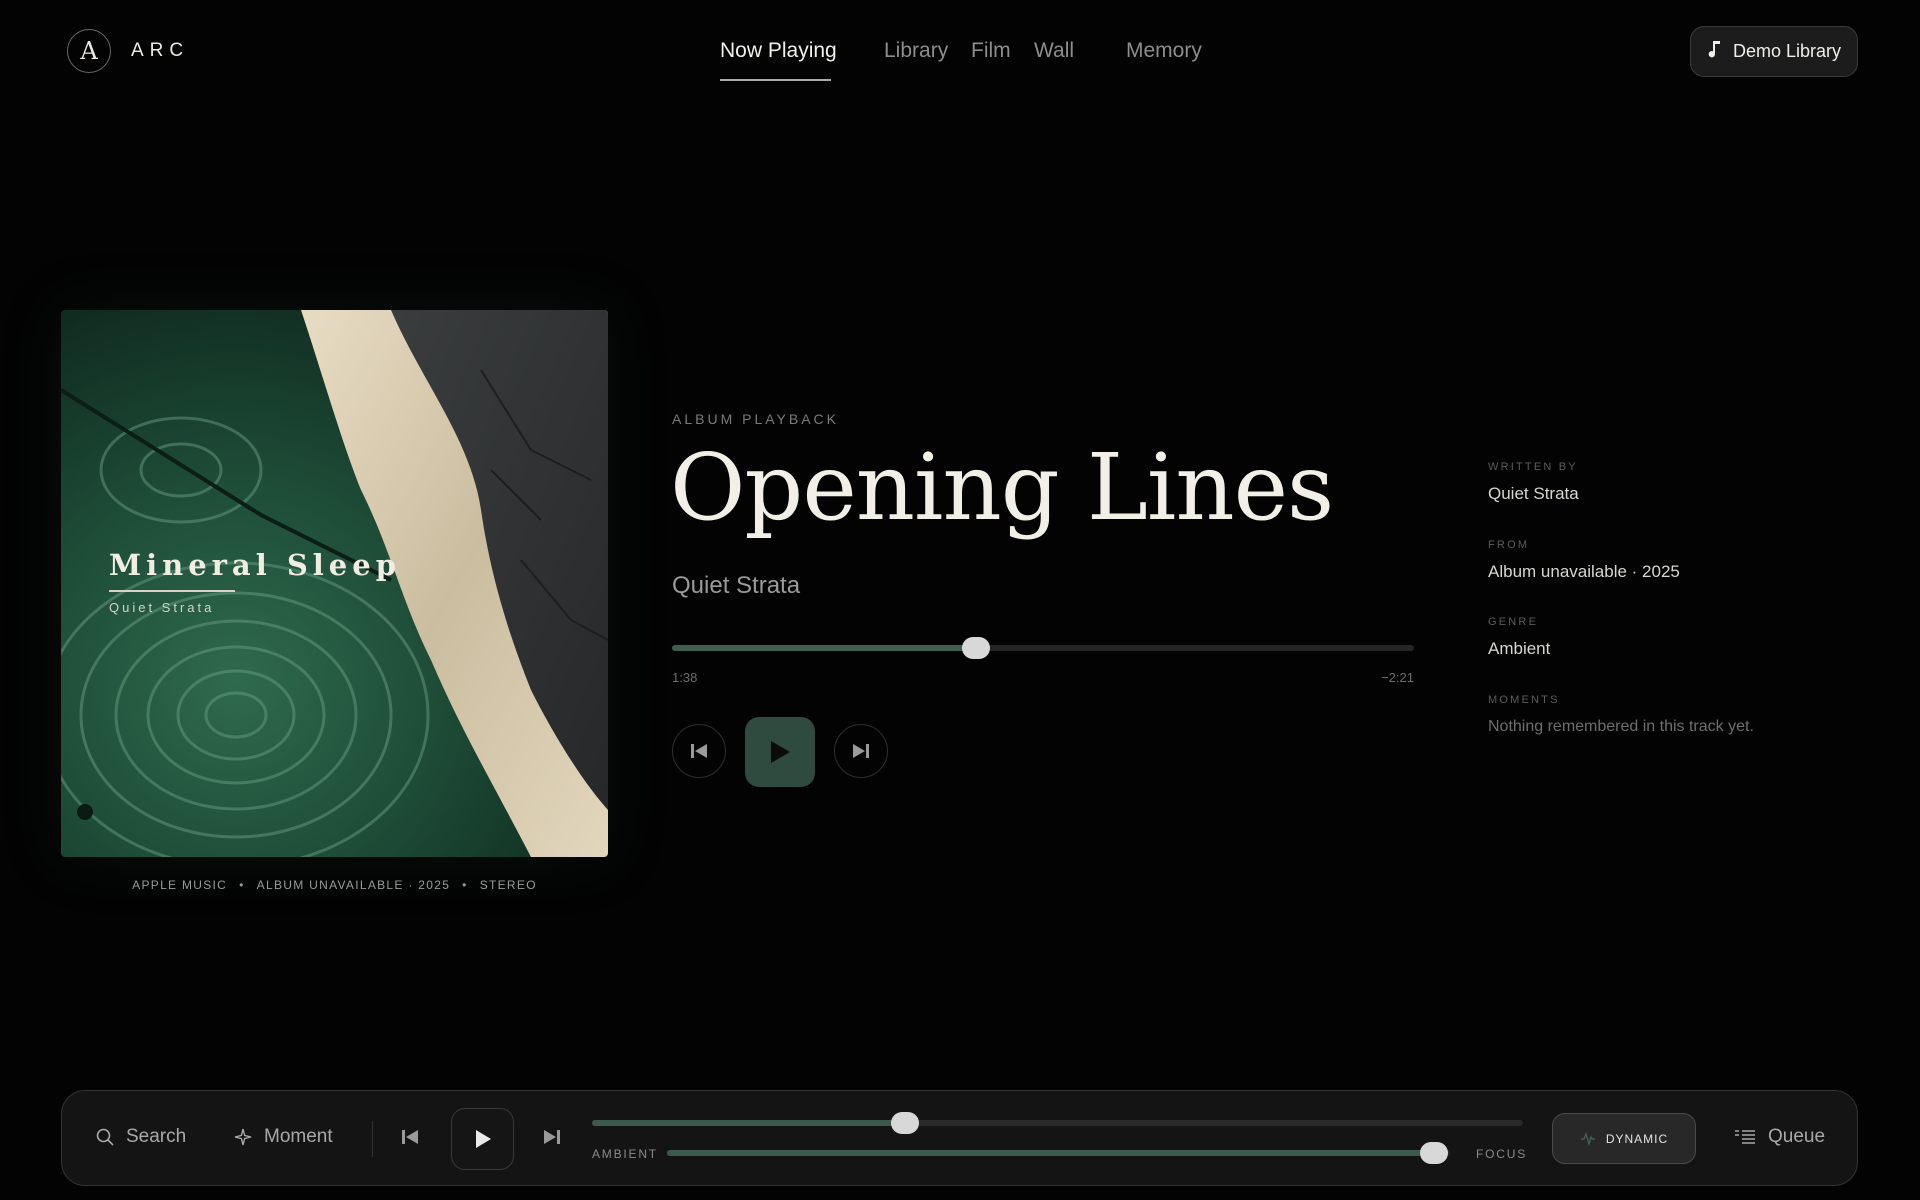  What do you see at coordinates (1002, 487) in the screenshot?
I see `track-title: Opening Lines` at bounding box center [1002, 487].